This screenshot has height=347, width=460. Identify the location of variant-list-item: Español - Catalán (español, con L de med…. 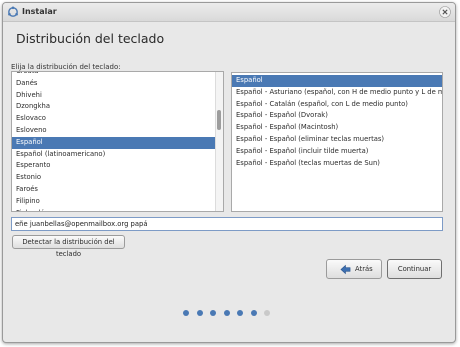
(337, 105).